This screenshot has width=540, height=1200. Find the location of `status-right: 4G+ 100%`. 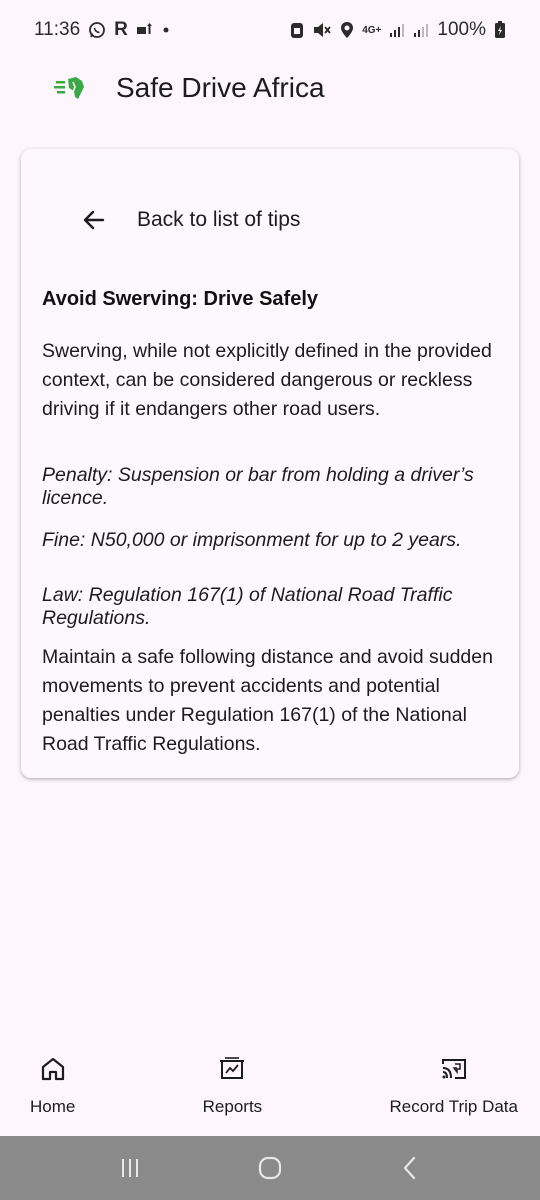

status-right: 4G+ 100% is located at coordinates (398, 30).